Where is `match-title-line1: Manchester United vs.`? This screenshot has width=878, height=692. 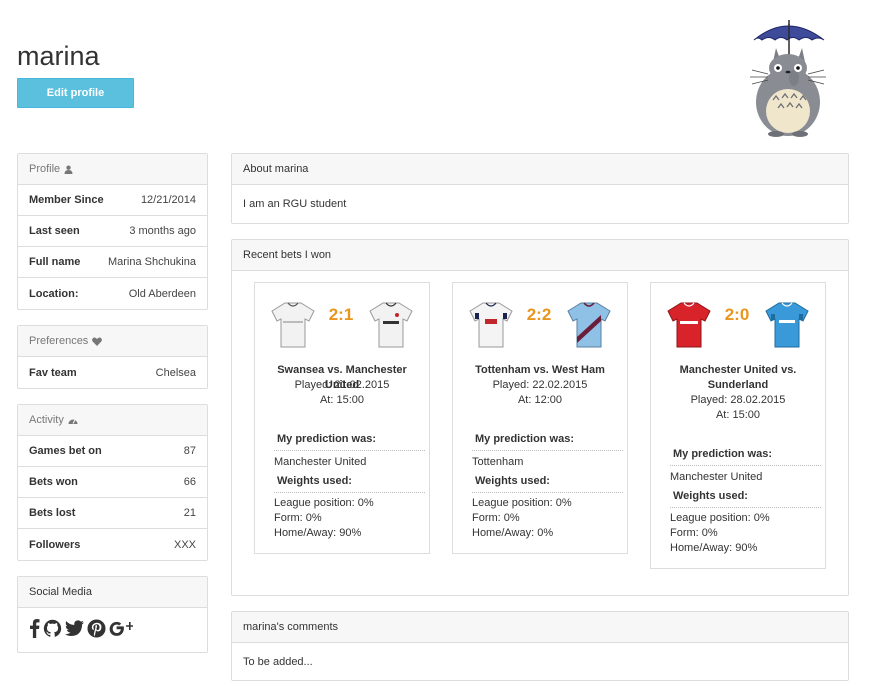 match-title-line1: Manchester United vs. is located at coordinates (738, 370).